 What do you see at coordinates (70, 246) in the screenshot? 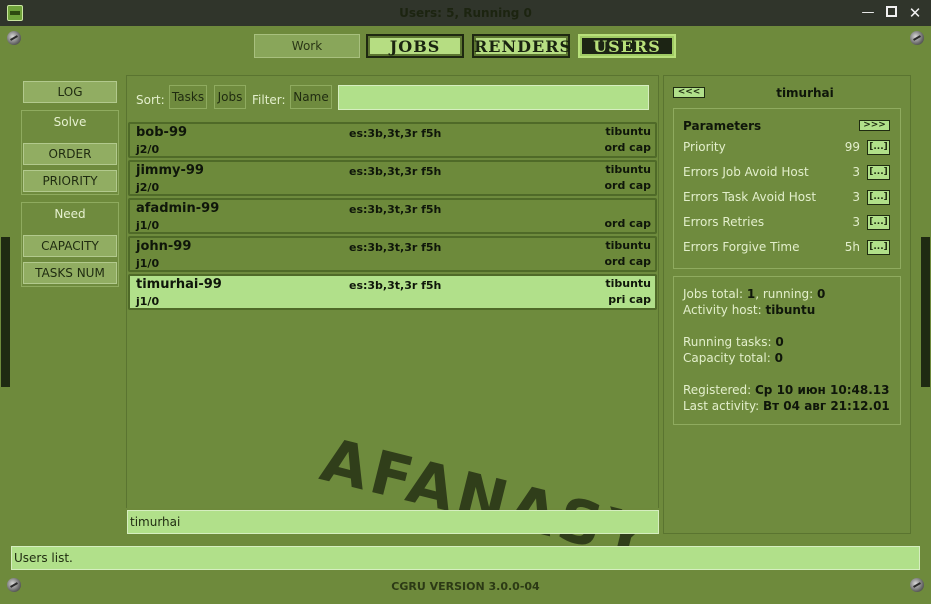
I see `capacity-button: CAPACITY` at bounding box center [70, 246].